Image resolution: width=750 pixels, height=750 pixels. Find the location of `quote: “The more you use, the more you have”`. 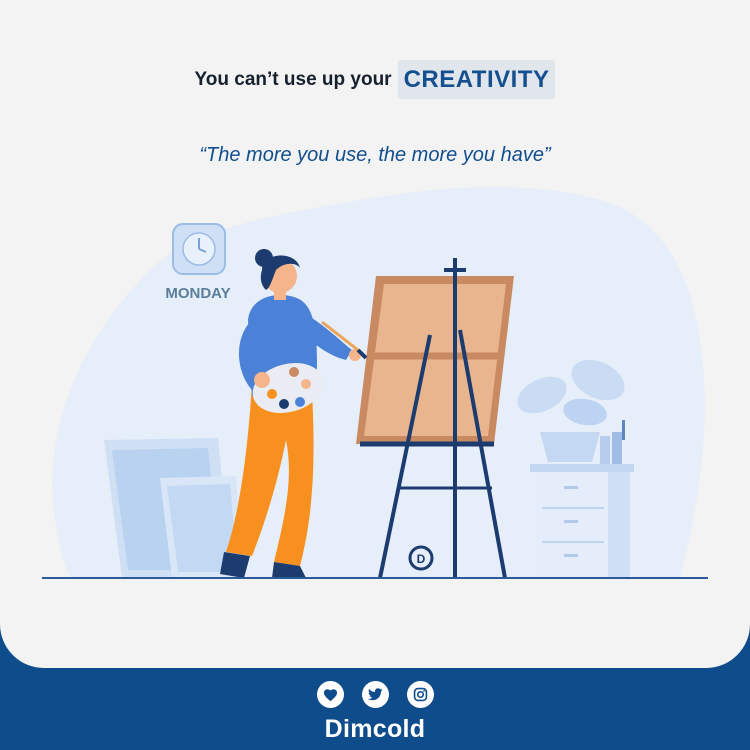

quote: “The more you use, the more you have” is located at coordinates (375, 155).